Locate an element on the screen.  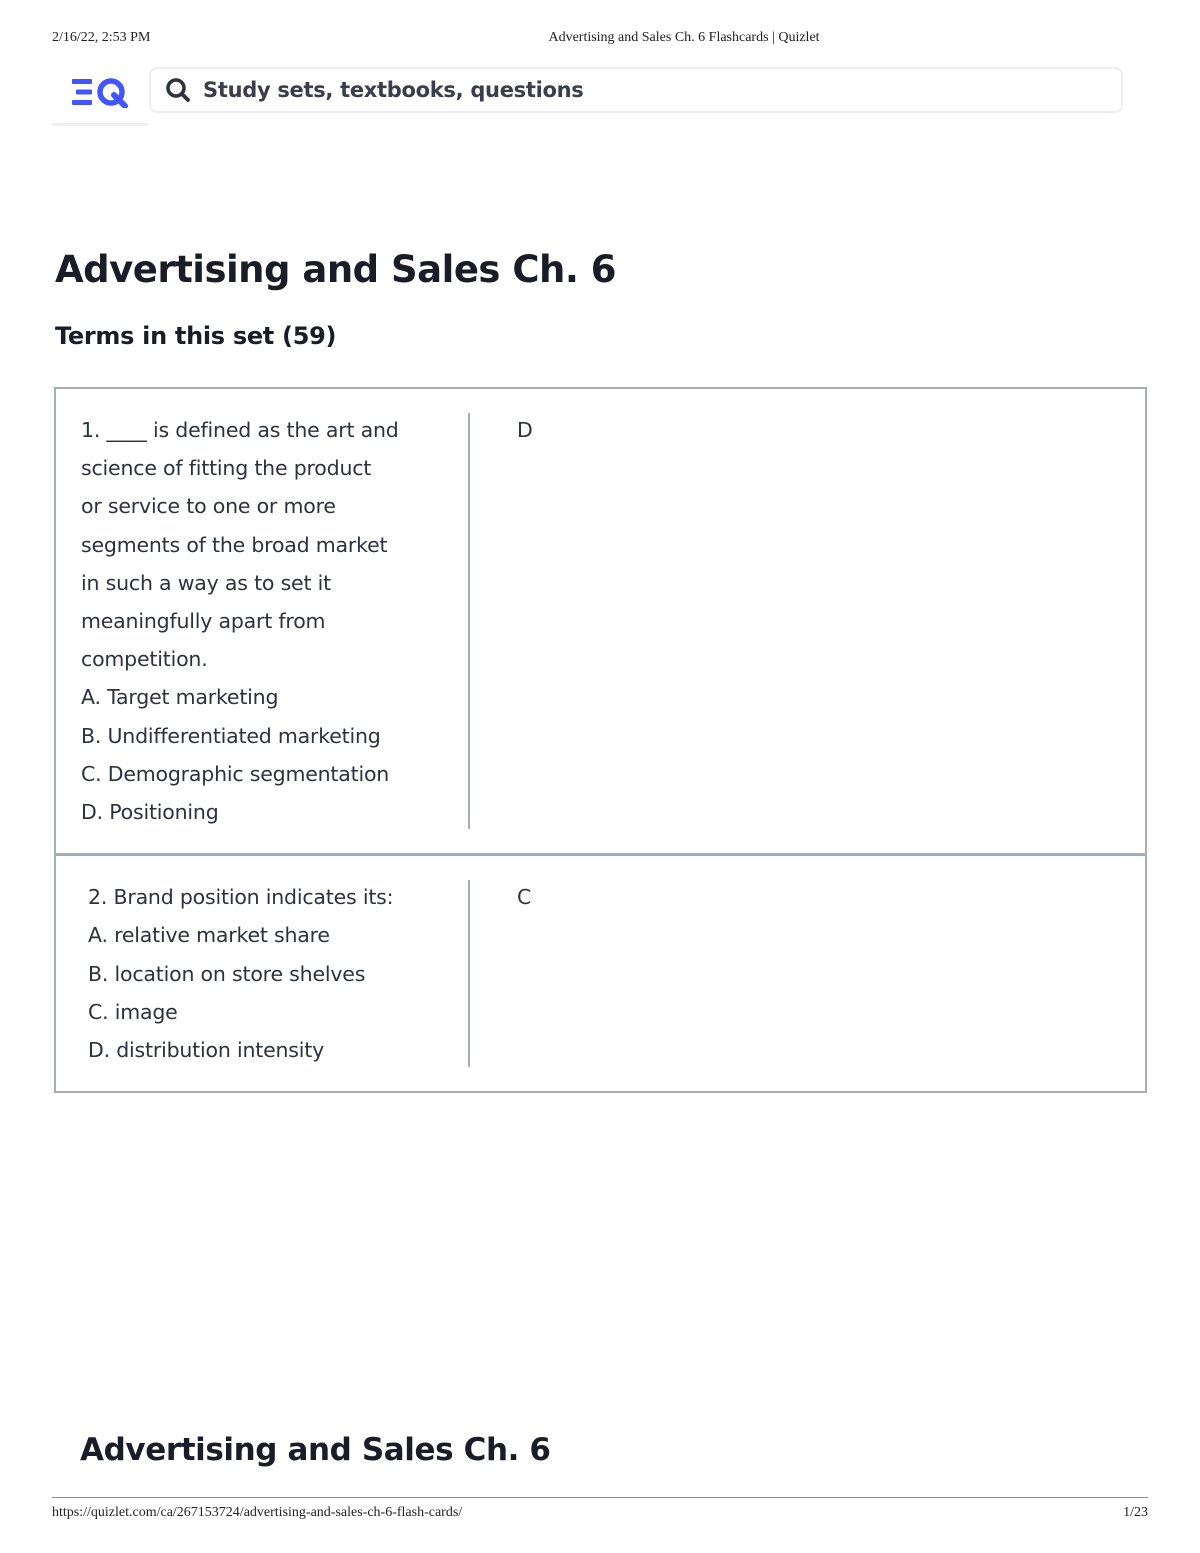
term-line: meaningfully apart from is located at coordinates (203, 621).